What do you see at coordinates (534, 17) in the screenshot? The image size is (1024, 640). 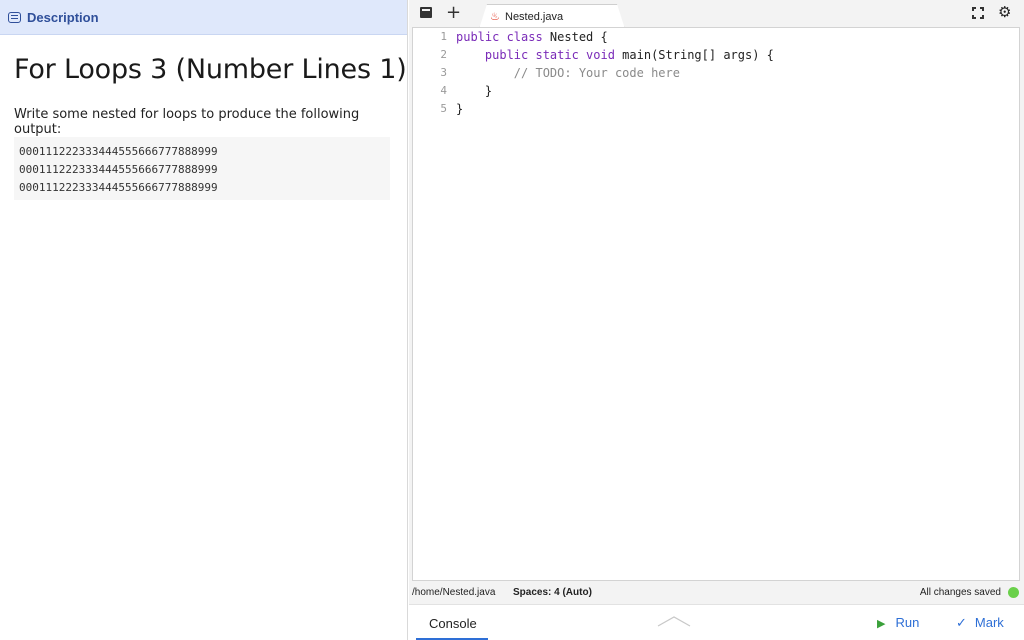 I see `file-tab-label: Nested.java` at bounding box center [534, 17].